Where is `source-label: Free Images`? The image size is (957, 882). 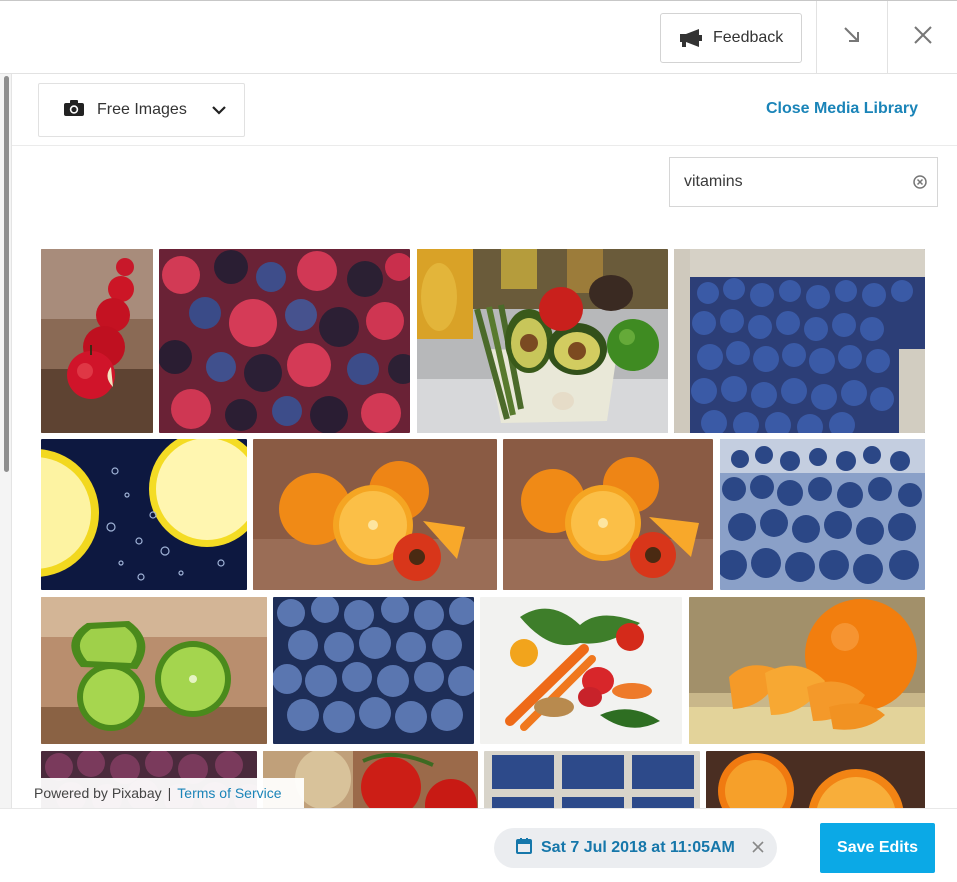
source-label: Free Images is located at coordinates (142, 109).